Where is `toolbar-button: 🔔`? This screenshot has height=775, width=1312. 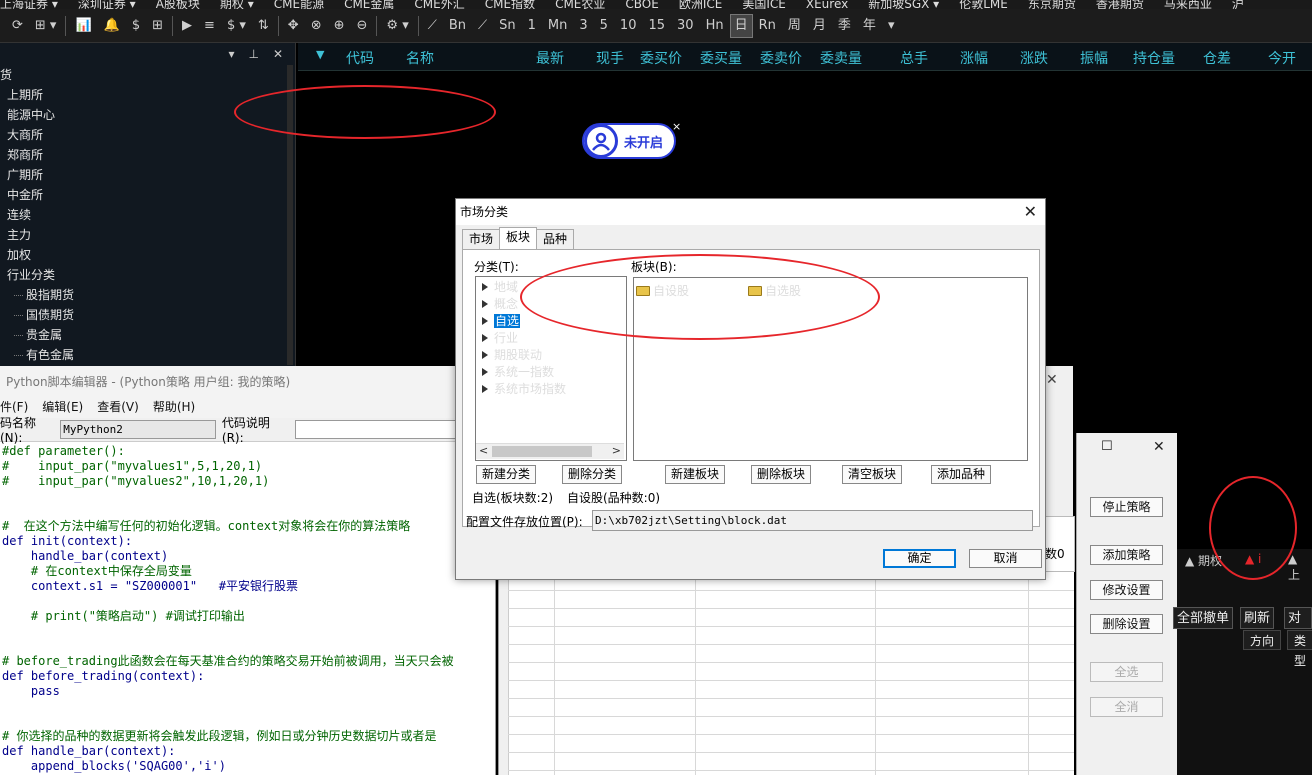
toolbar-button: 🔔 is located at coordinates (112, 26).